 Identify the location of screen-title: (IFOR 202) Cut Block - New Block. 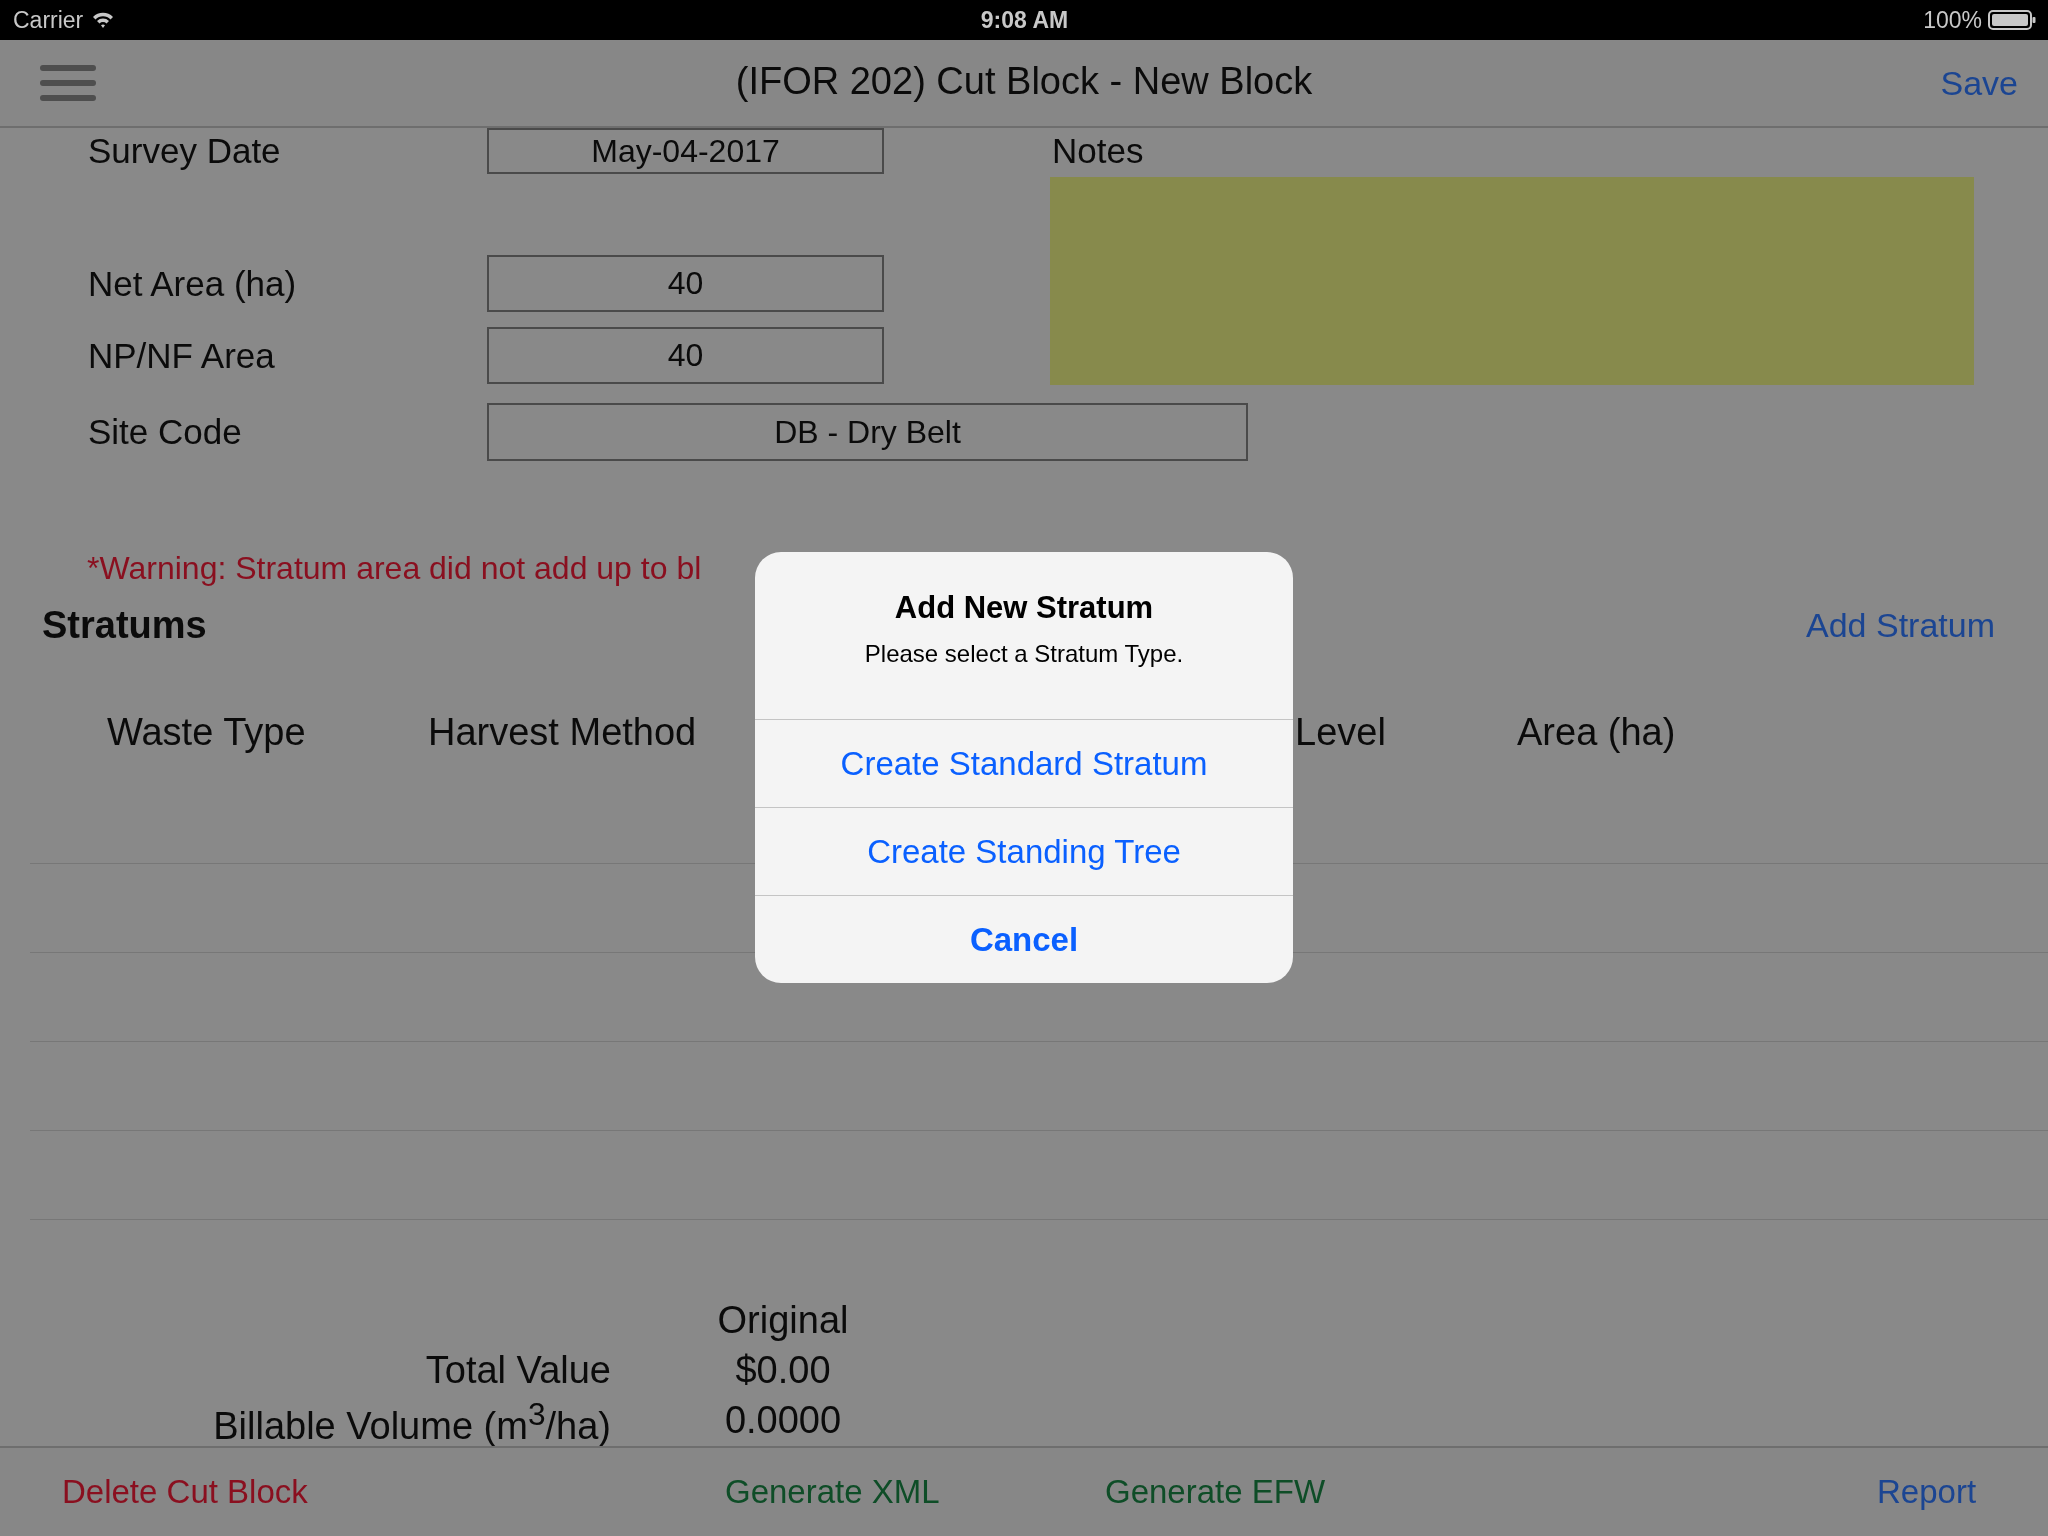
(1024, 81).